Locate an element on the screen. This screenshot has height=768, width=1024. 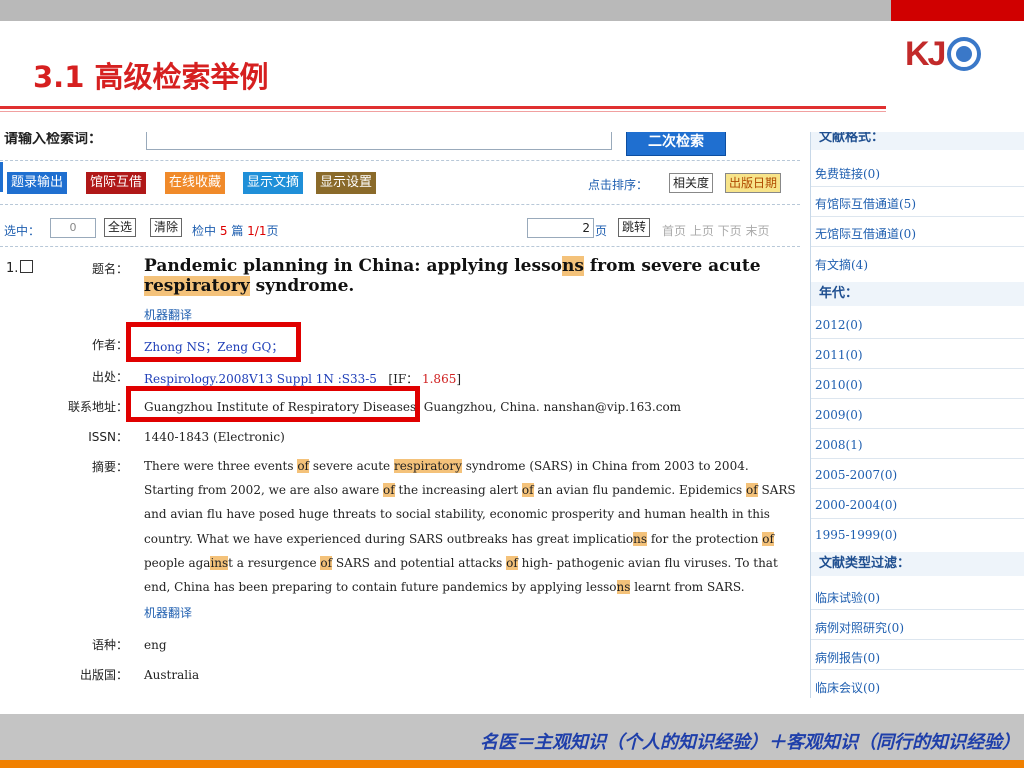
author-highlight-box is located at coordinates (213, 342).